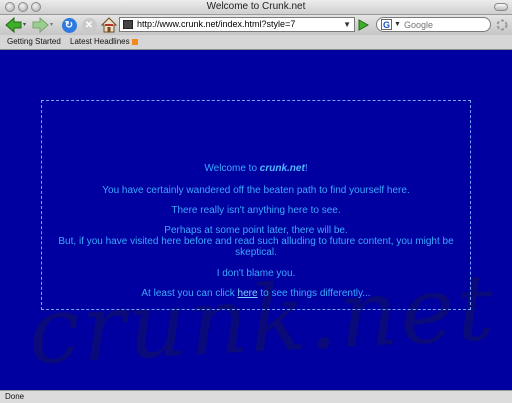 This screenshot has width=512, height=403. I want to click on forward-button, so click(43, 25).